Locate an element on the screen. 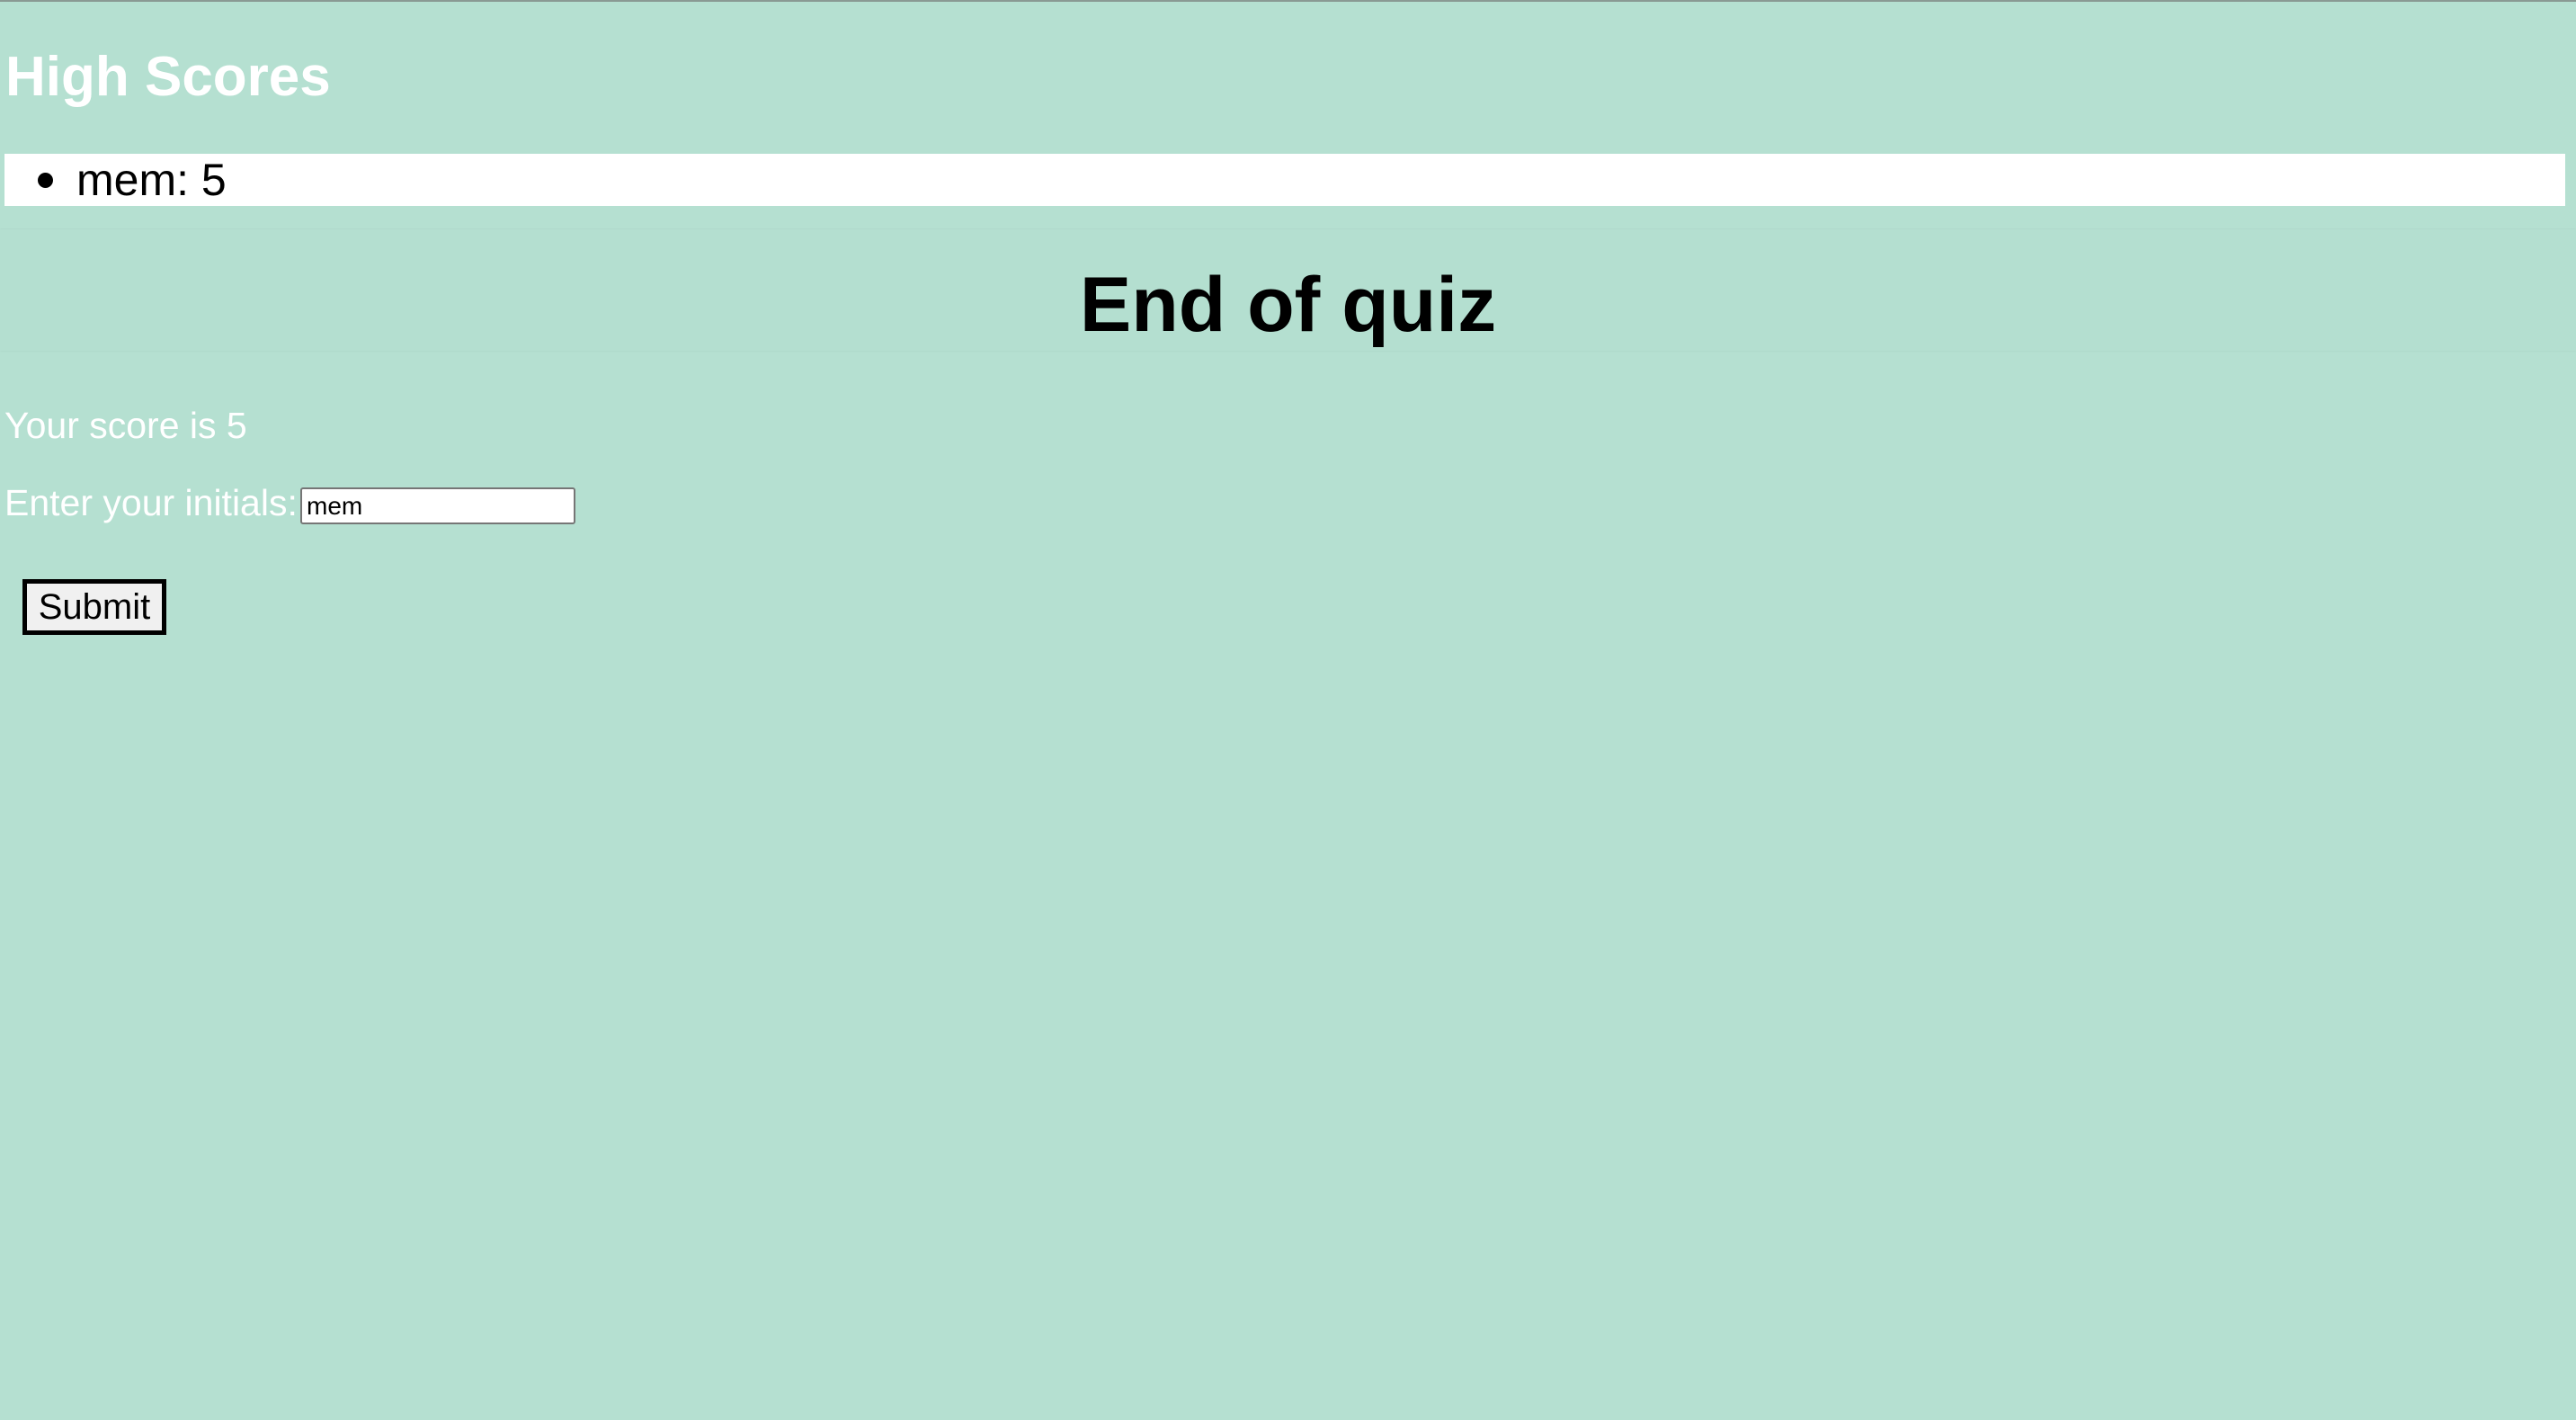 This screenshot has height=1420, width=2576. high-scores-list: mem: 5 is located at coordinates (1284, 180).